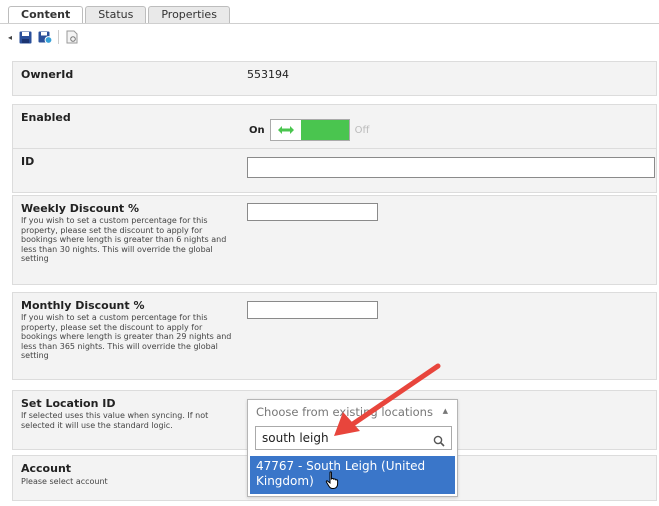  What do you see at coordinates (83, 305) in the screenshot?
I see `monthly-discount-label: Monthly Discount %` at bounding box center [83, 305].